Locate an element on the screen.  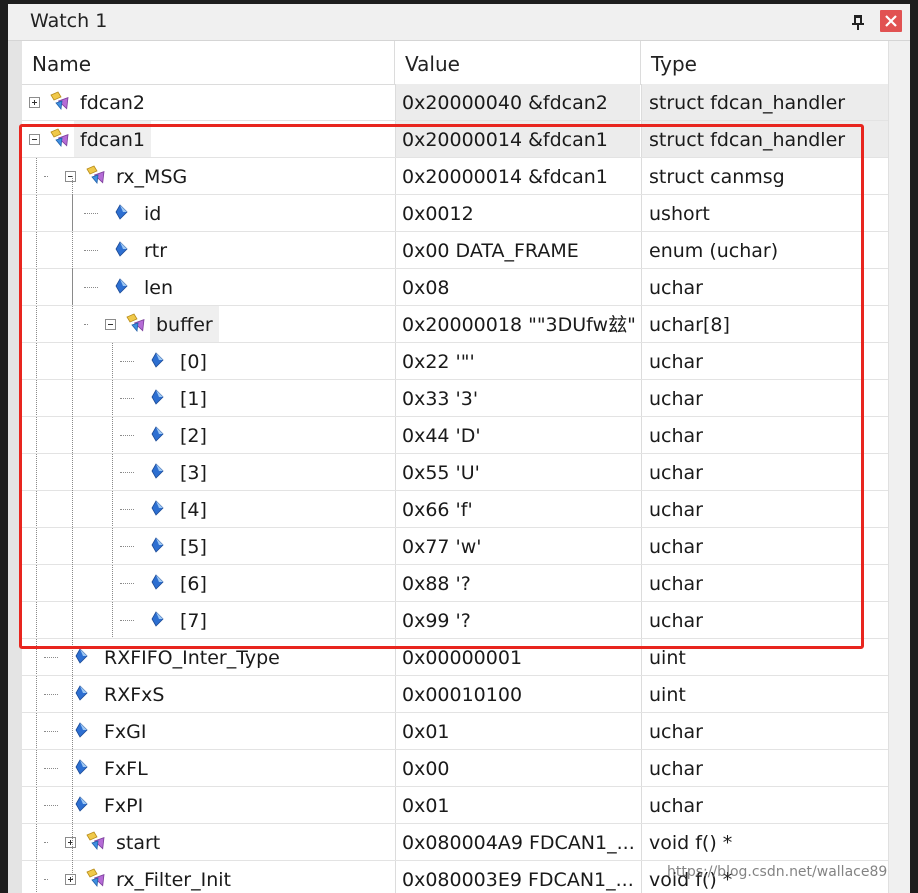
watch-row: RXFxS 0x00010100 uint is located at coordinates (455, 694).